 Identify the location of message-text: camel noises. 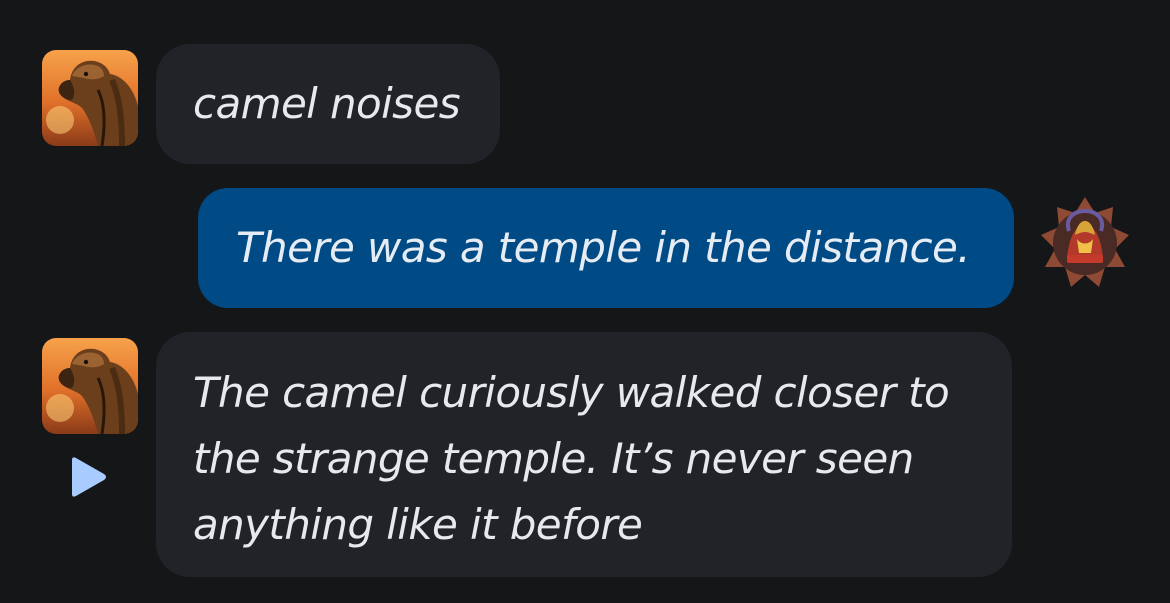
(327, 103).